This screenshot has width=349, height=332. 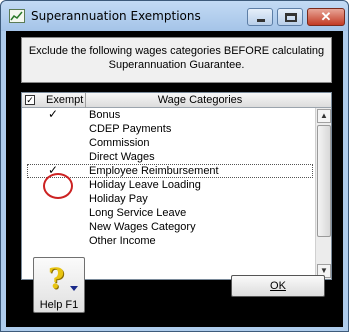 What do you see at coordinates (54, 114) in the screenshot?
I see `exempt-checkmark: ✓` at bounding box center [54, 114].